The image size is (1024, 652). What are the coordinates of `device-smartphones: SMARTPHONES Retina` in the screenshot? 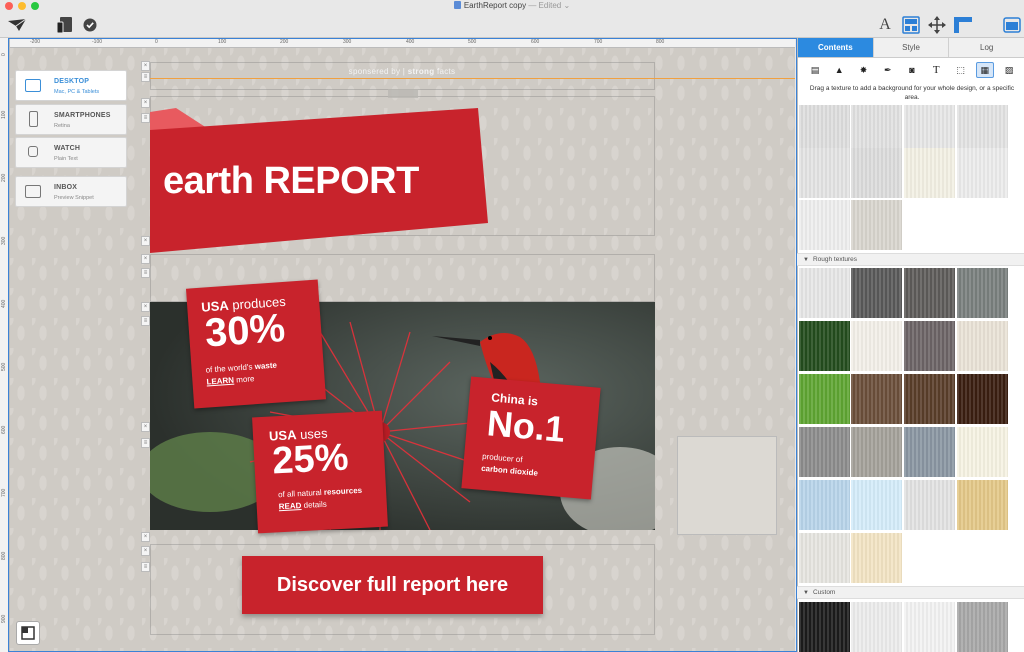 It's located at (71, 119).